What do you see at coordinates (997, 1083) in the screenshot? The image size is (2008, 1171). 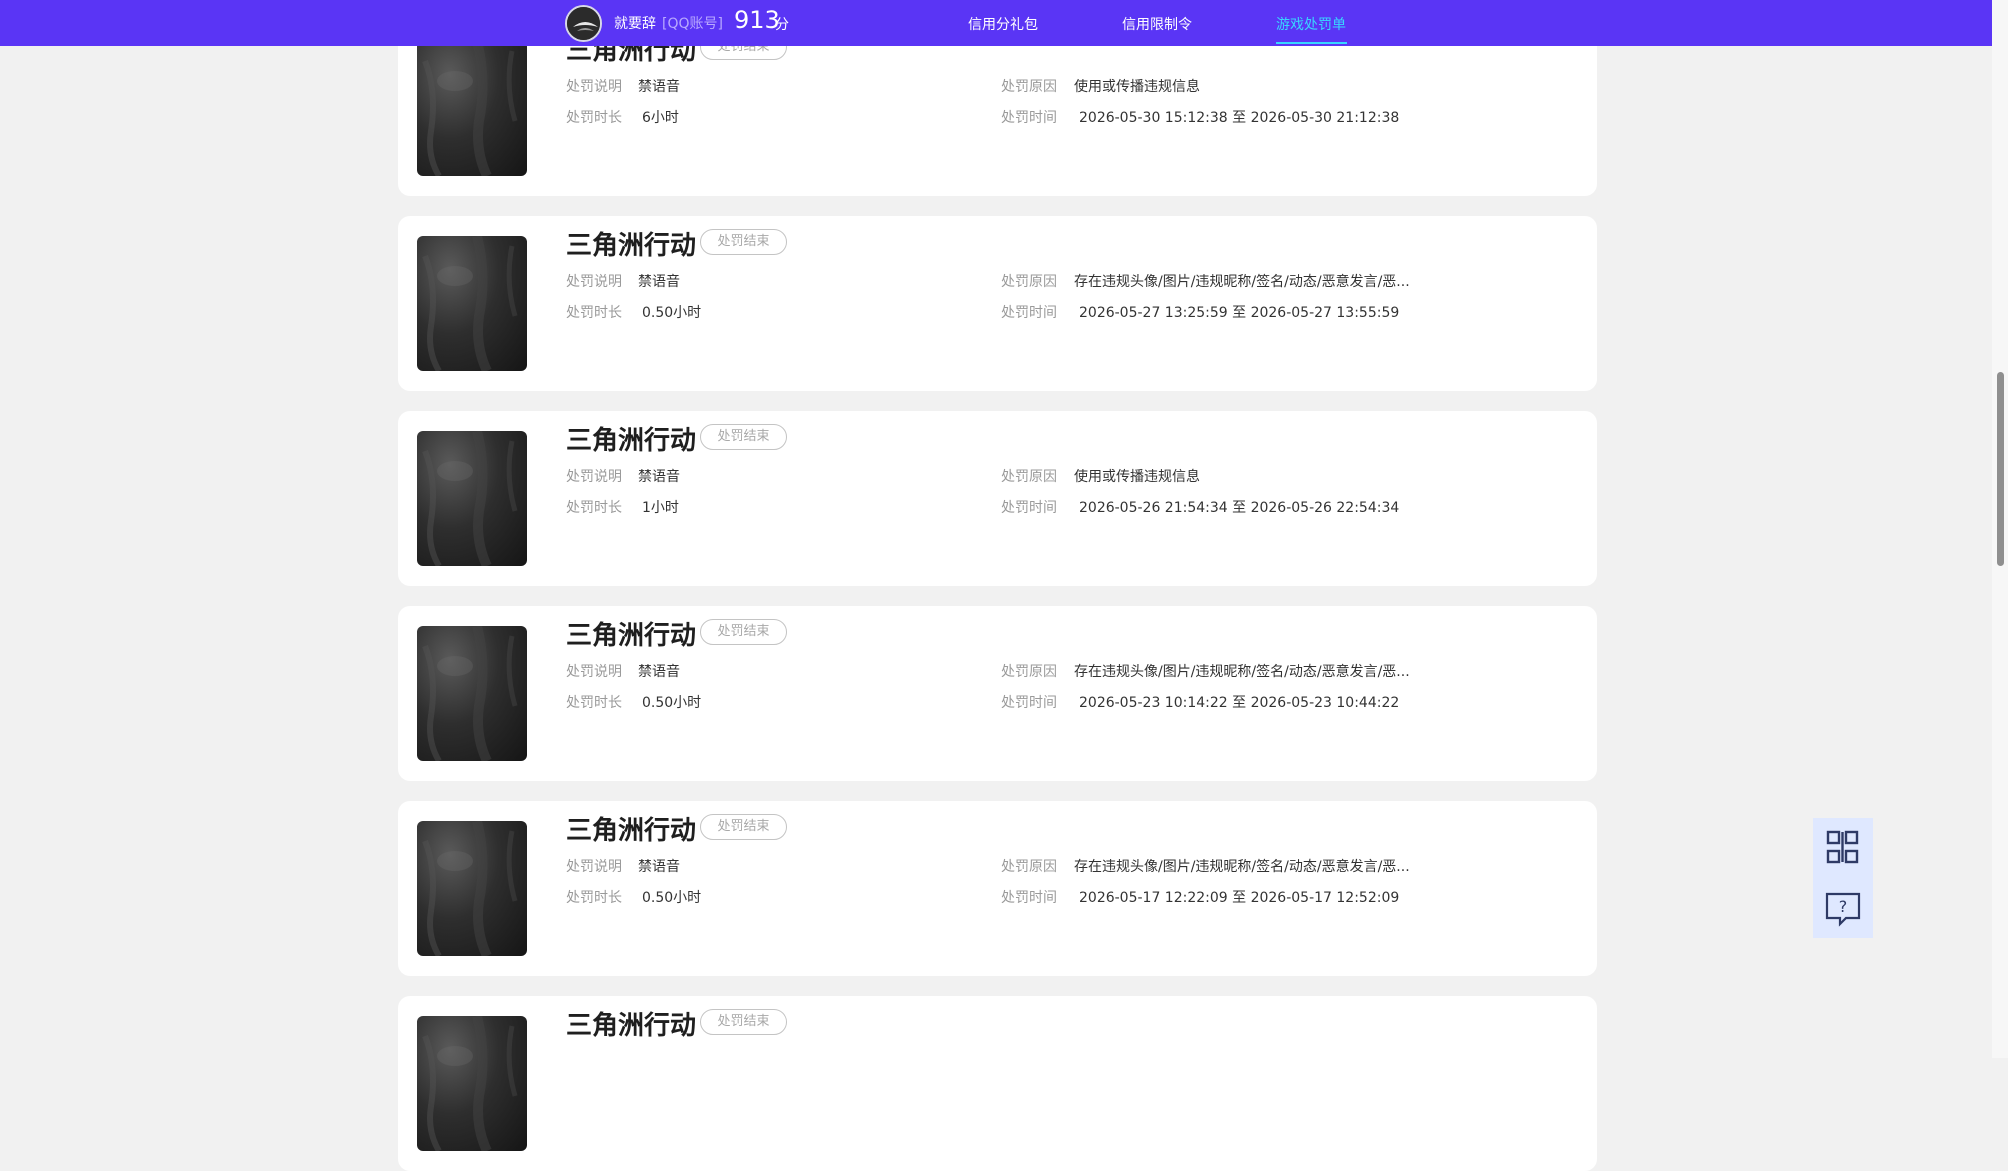 I see `penalty-record-card: 三角洲行动 处罚结束` at bounding box center [997, 1083].